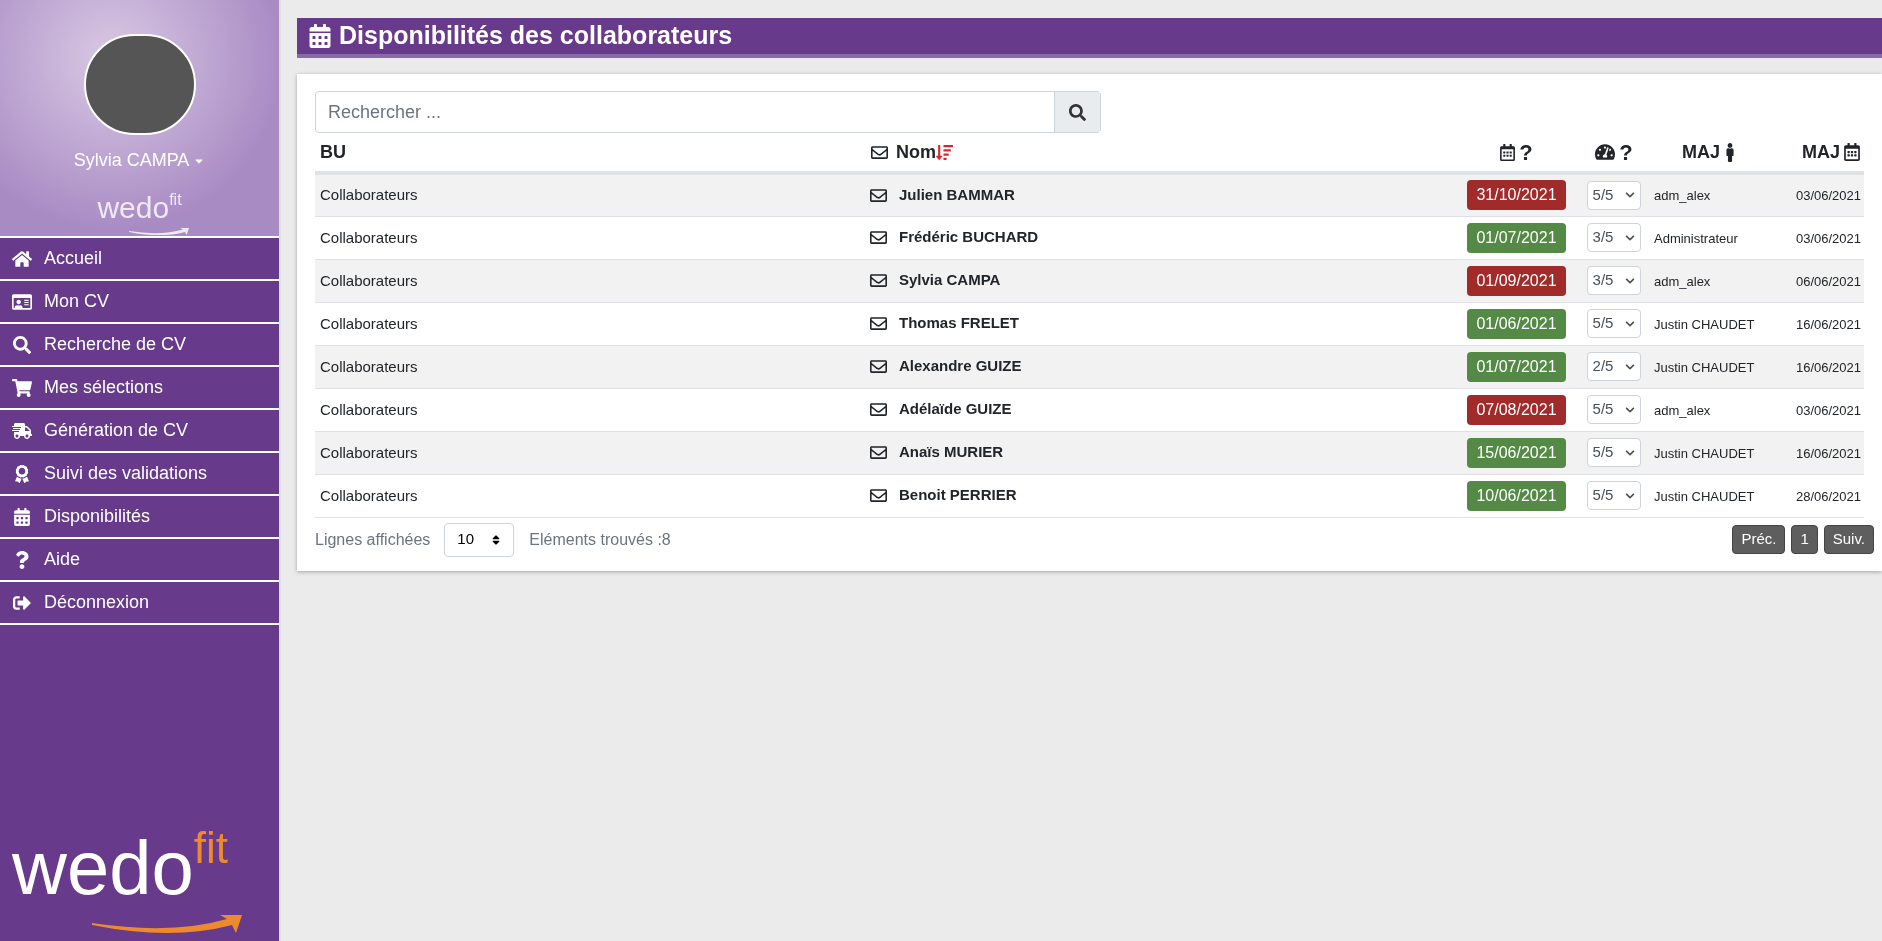 This screenshot has width=1882, height=941. I want to click on availability-badge: 01/09/2021, so click(1516, 280).